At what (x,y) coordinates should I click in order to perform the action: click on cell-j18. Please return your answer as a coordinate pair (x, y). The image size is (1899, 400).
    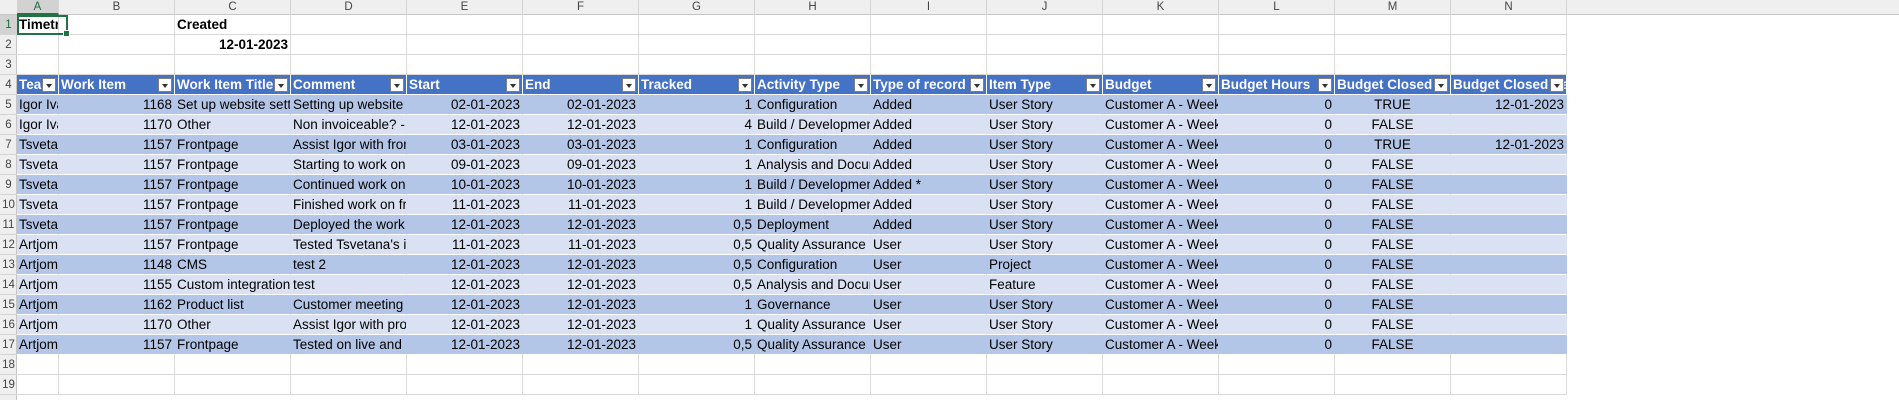
    Looking at the image, I should click on (1045, 365).